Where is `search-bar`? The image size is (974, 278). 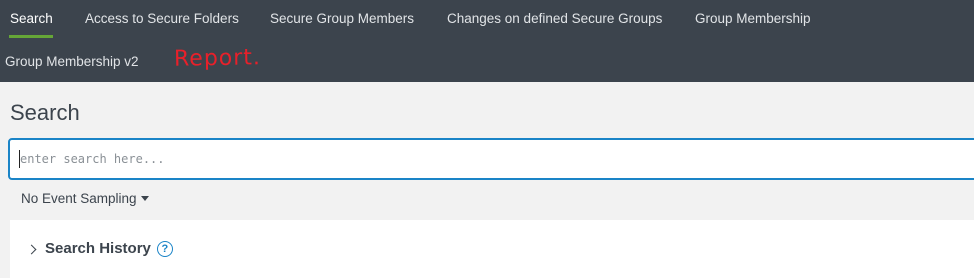
search-bar is located at coordinates (491, 159).